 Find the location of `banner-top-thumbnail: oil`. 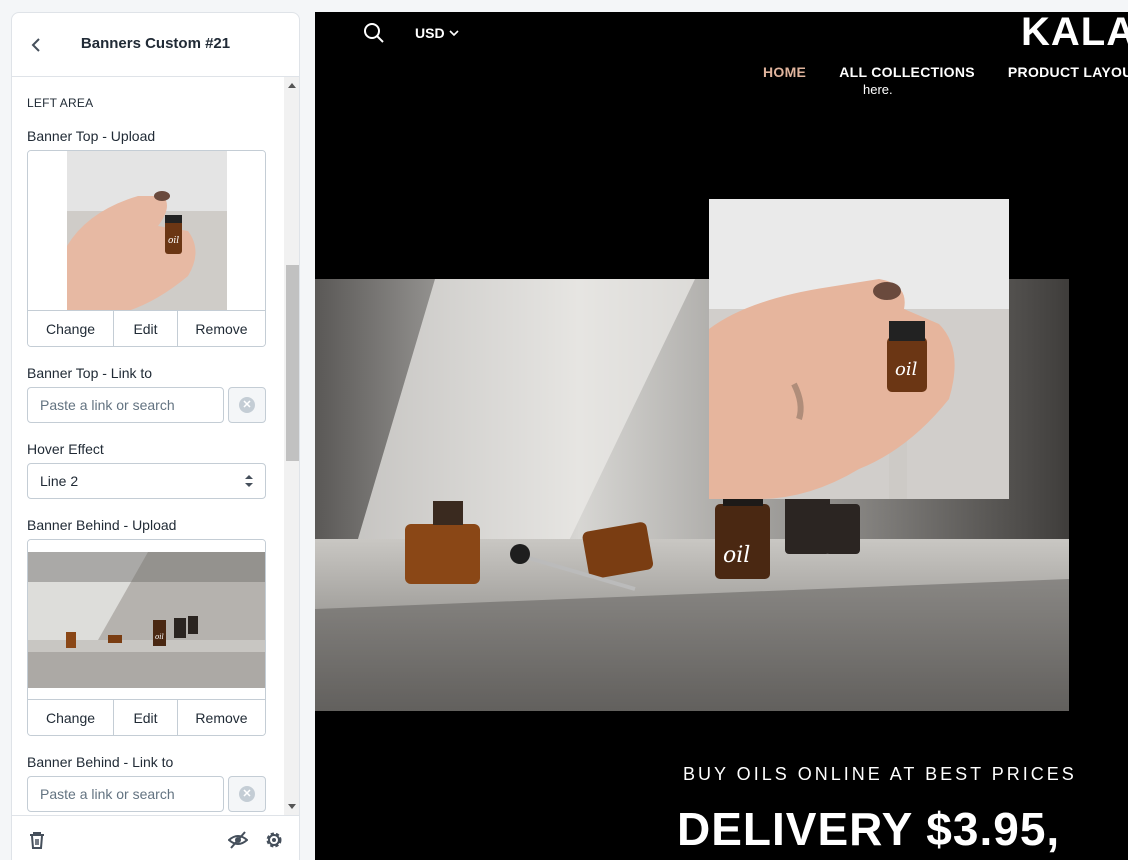

banner-top-thumbnail: oil is located at coordinates (146, 231).